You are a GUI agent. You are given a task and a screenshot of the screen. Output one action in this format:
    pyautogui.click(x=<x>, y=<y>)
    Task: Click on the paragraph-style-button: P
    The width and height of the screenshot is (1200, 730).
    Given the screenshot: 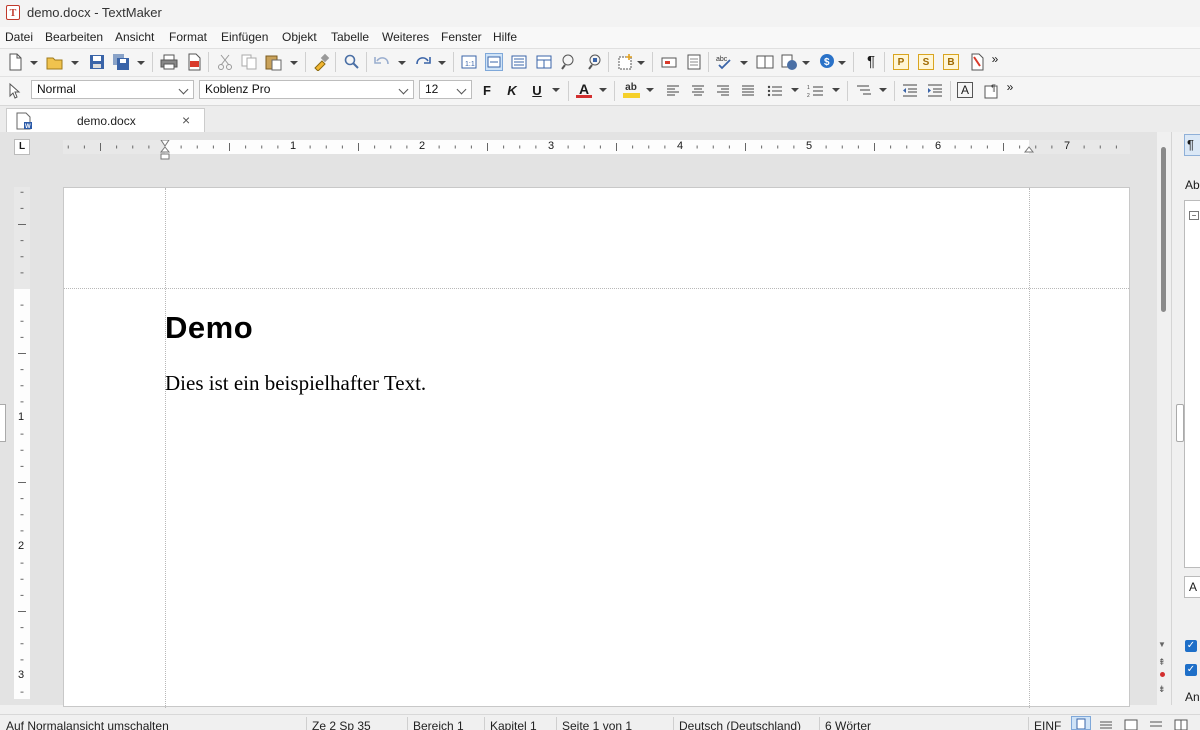 What is the action you would take?
    pyautogui.click(x=901, y=62)
    